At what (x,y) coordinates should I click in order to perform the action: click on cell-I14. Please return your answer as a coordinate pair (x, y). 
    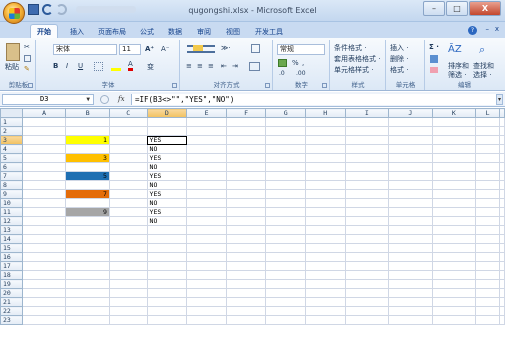
    Looking at the image, I should click on (367, 239).